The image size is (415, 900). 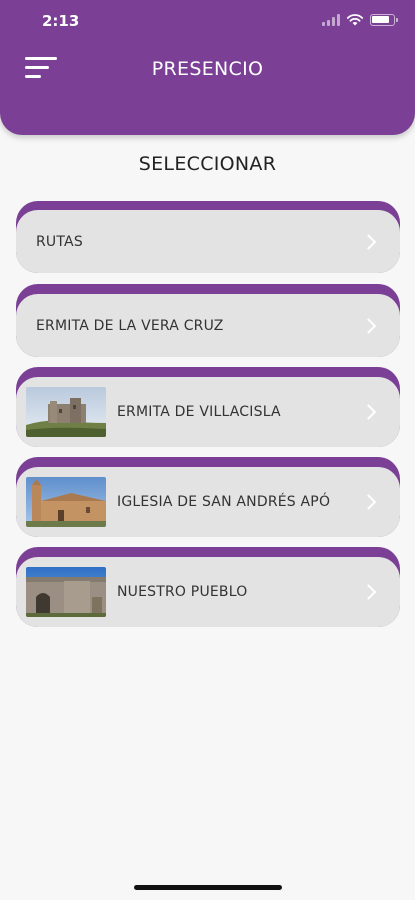 I want to click on list-item-ermita-villacisla: ERMITA DE VILLACISLA, so click(x=208, y=407).